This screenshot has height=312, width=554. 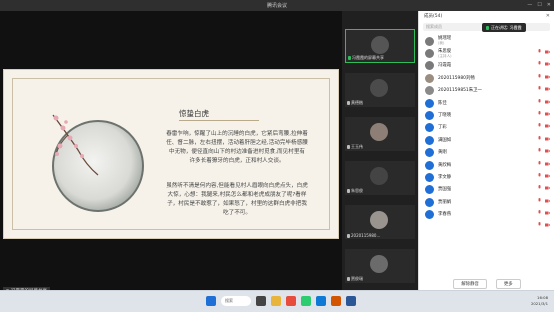 What do you see at coordinates (380, 134) in the screenshot?
I see `video-tile: 王玉伟` at bounding box center [380, 134].